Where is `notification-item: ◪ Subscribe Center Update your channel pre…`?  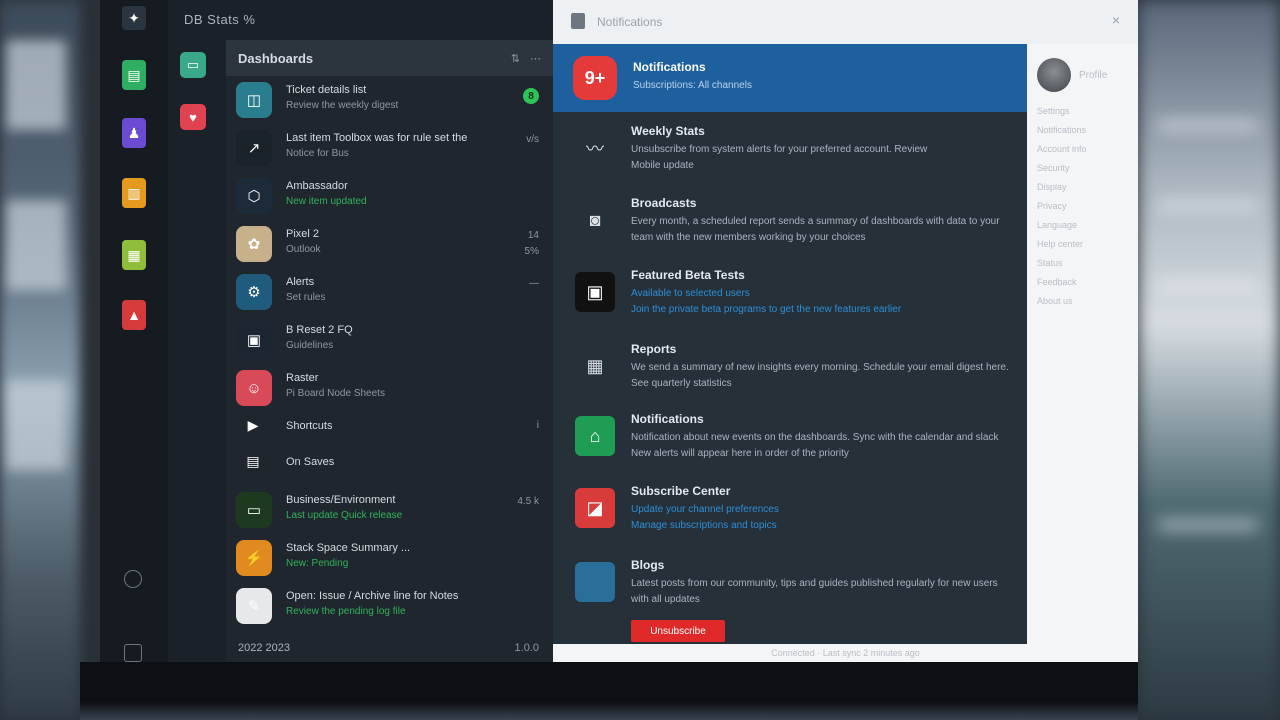
notification-item: ◪ Subscribe Center Update your channel pre… is located at coordinates (790, 515).